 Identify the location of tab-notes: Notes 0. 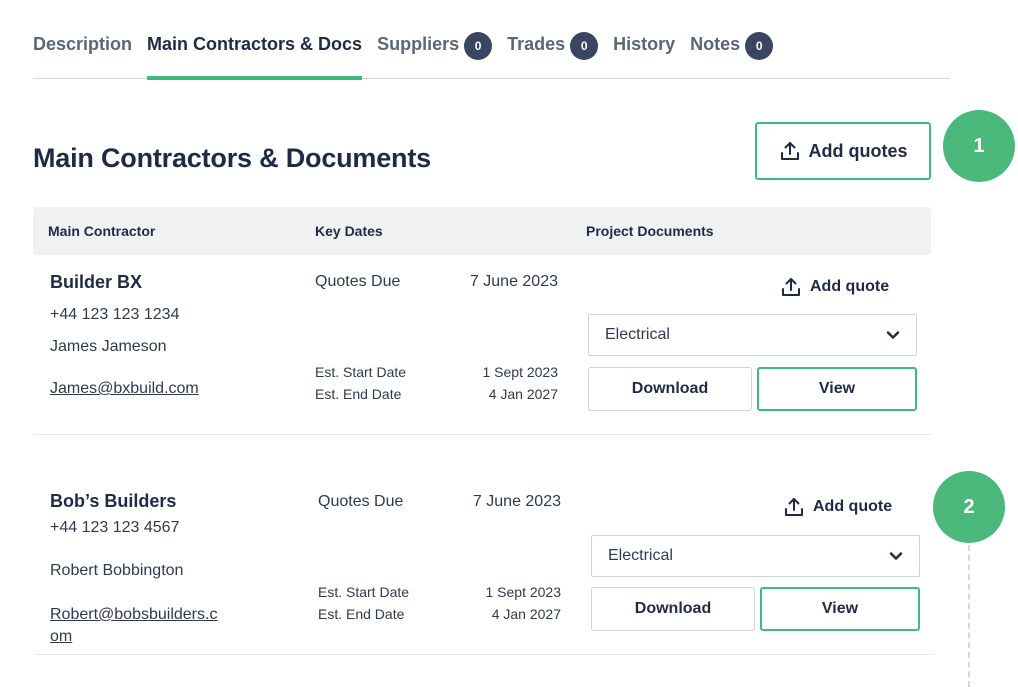
(732, 54).